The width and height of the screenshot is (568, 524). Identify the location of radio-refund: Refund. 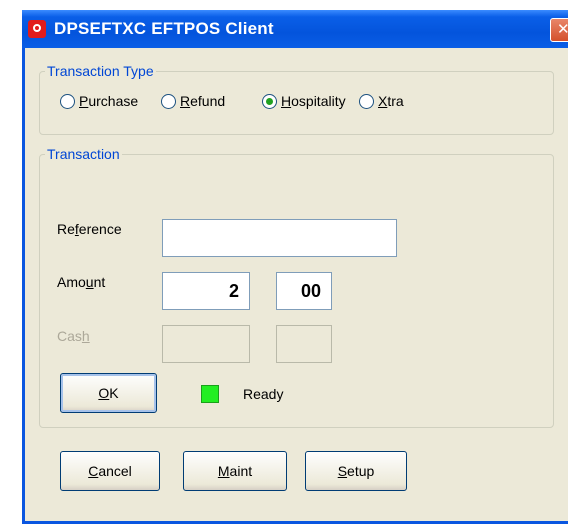
(193, 101).